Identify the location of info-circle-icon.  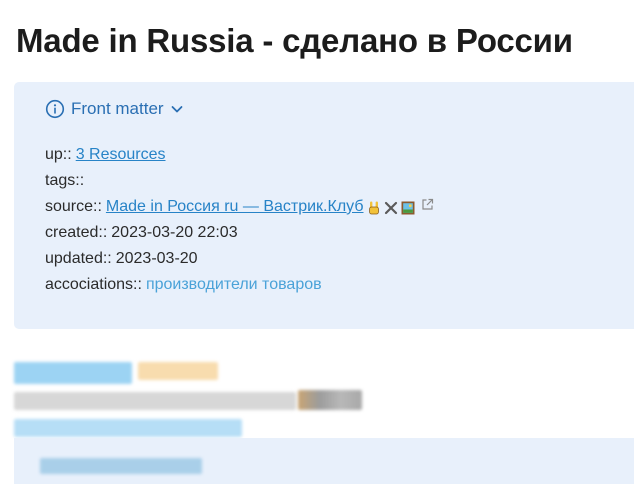
(55, 109).